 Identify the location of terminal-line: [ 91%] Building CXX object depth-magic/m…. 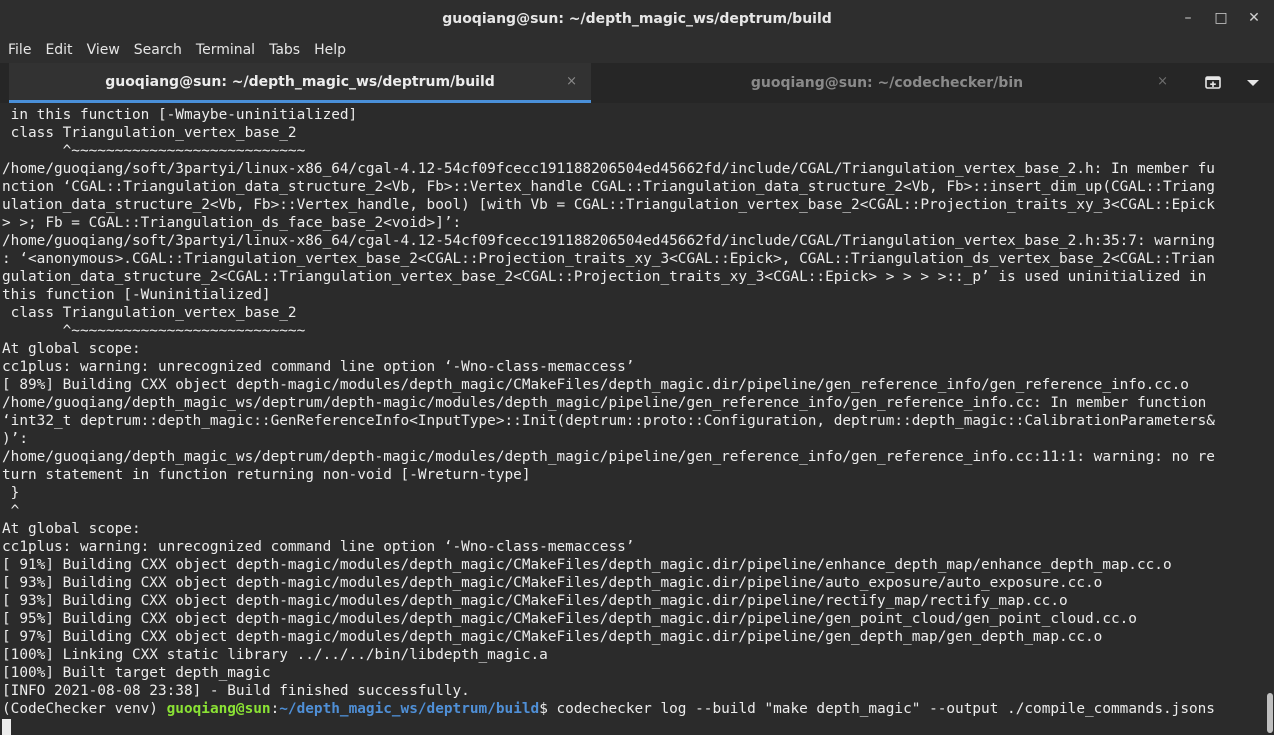
(587, 565).